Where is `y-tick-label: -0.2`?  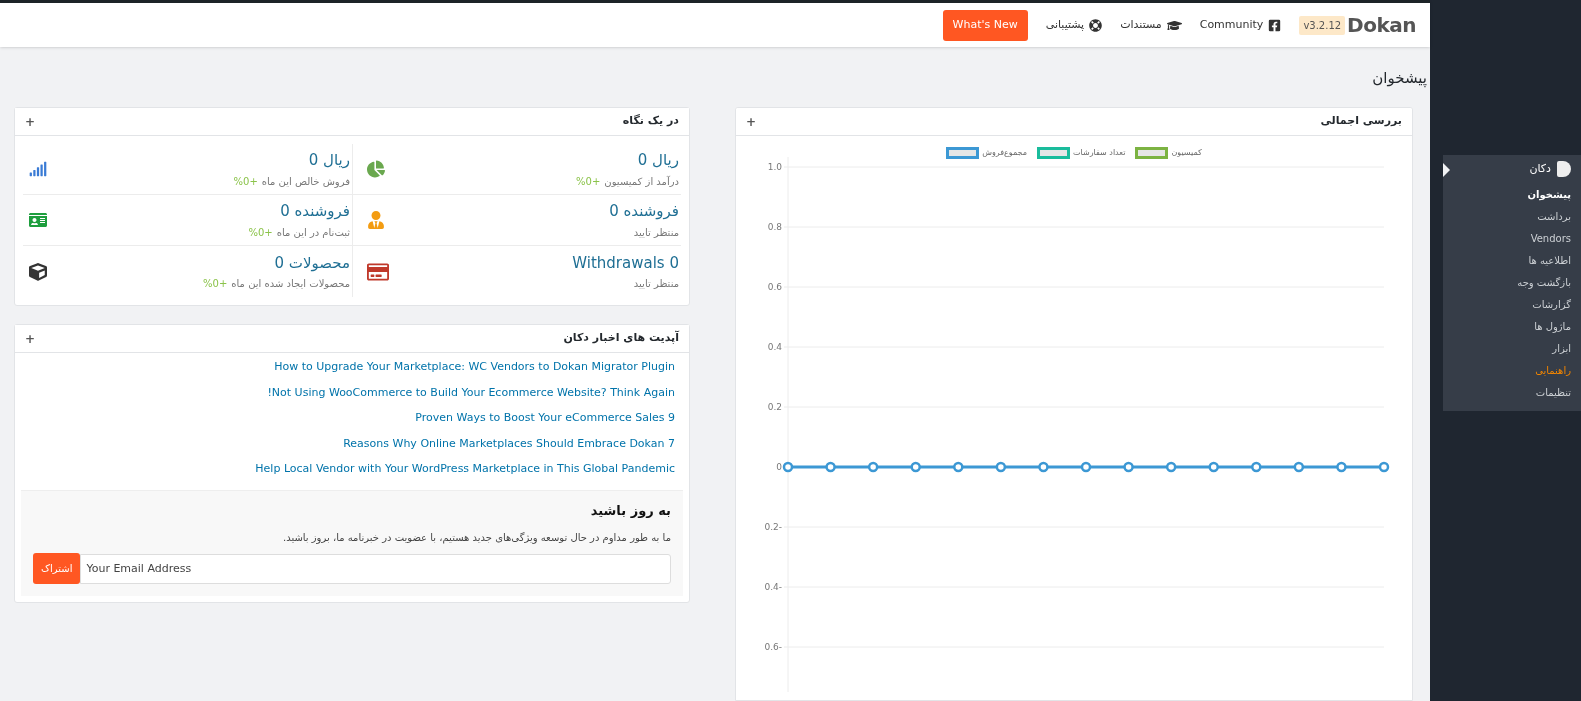 y-tick-label: -0.2 is located at coordinates (773, 527).